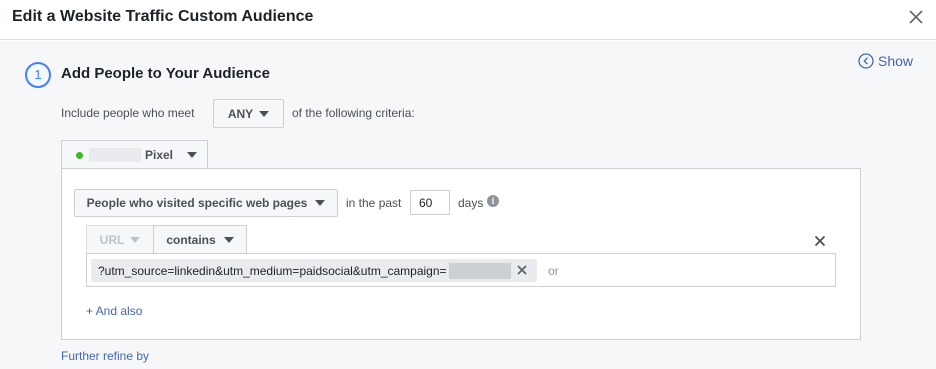  I want to click on show-link: Show, so click(885, 61).